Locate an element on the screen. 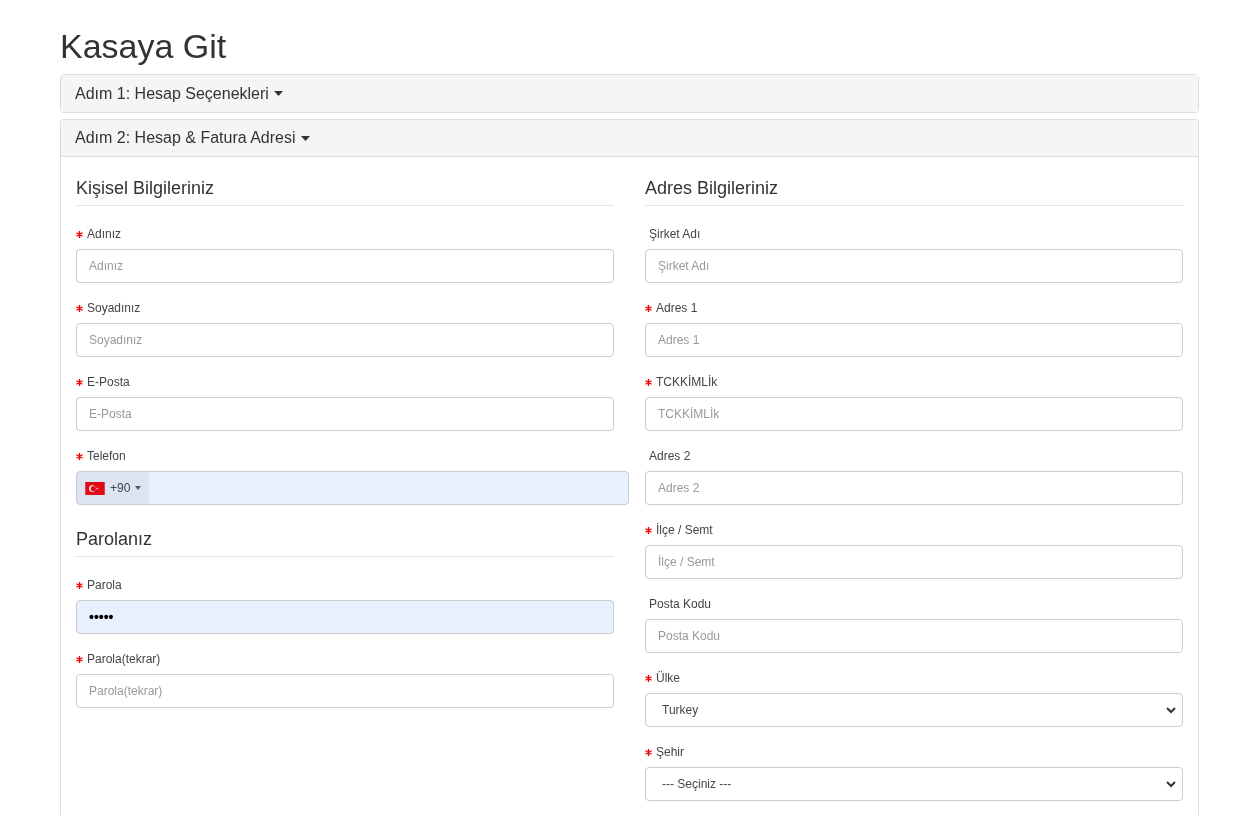  field-label: Ülke is located at coordinates (668, 678).